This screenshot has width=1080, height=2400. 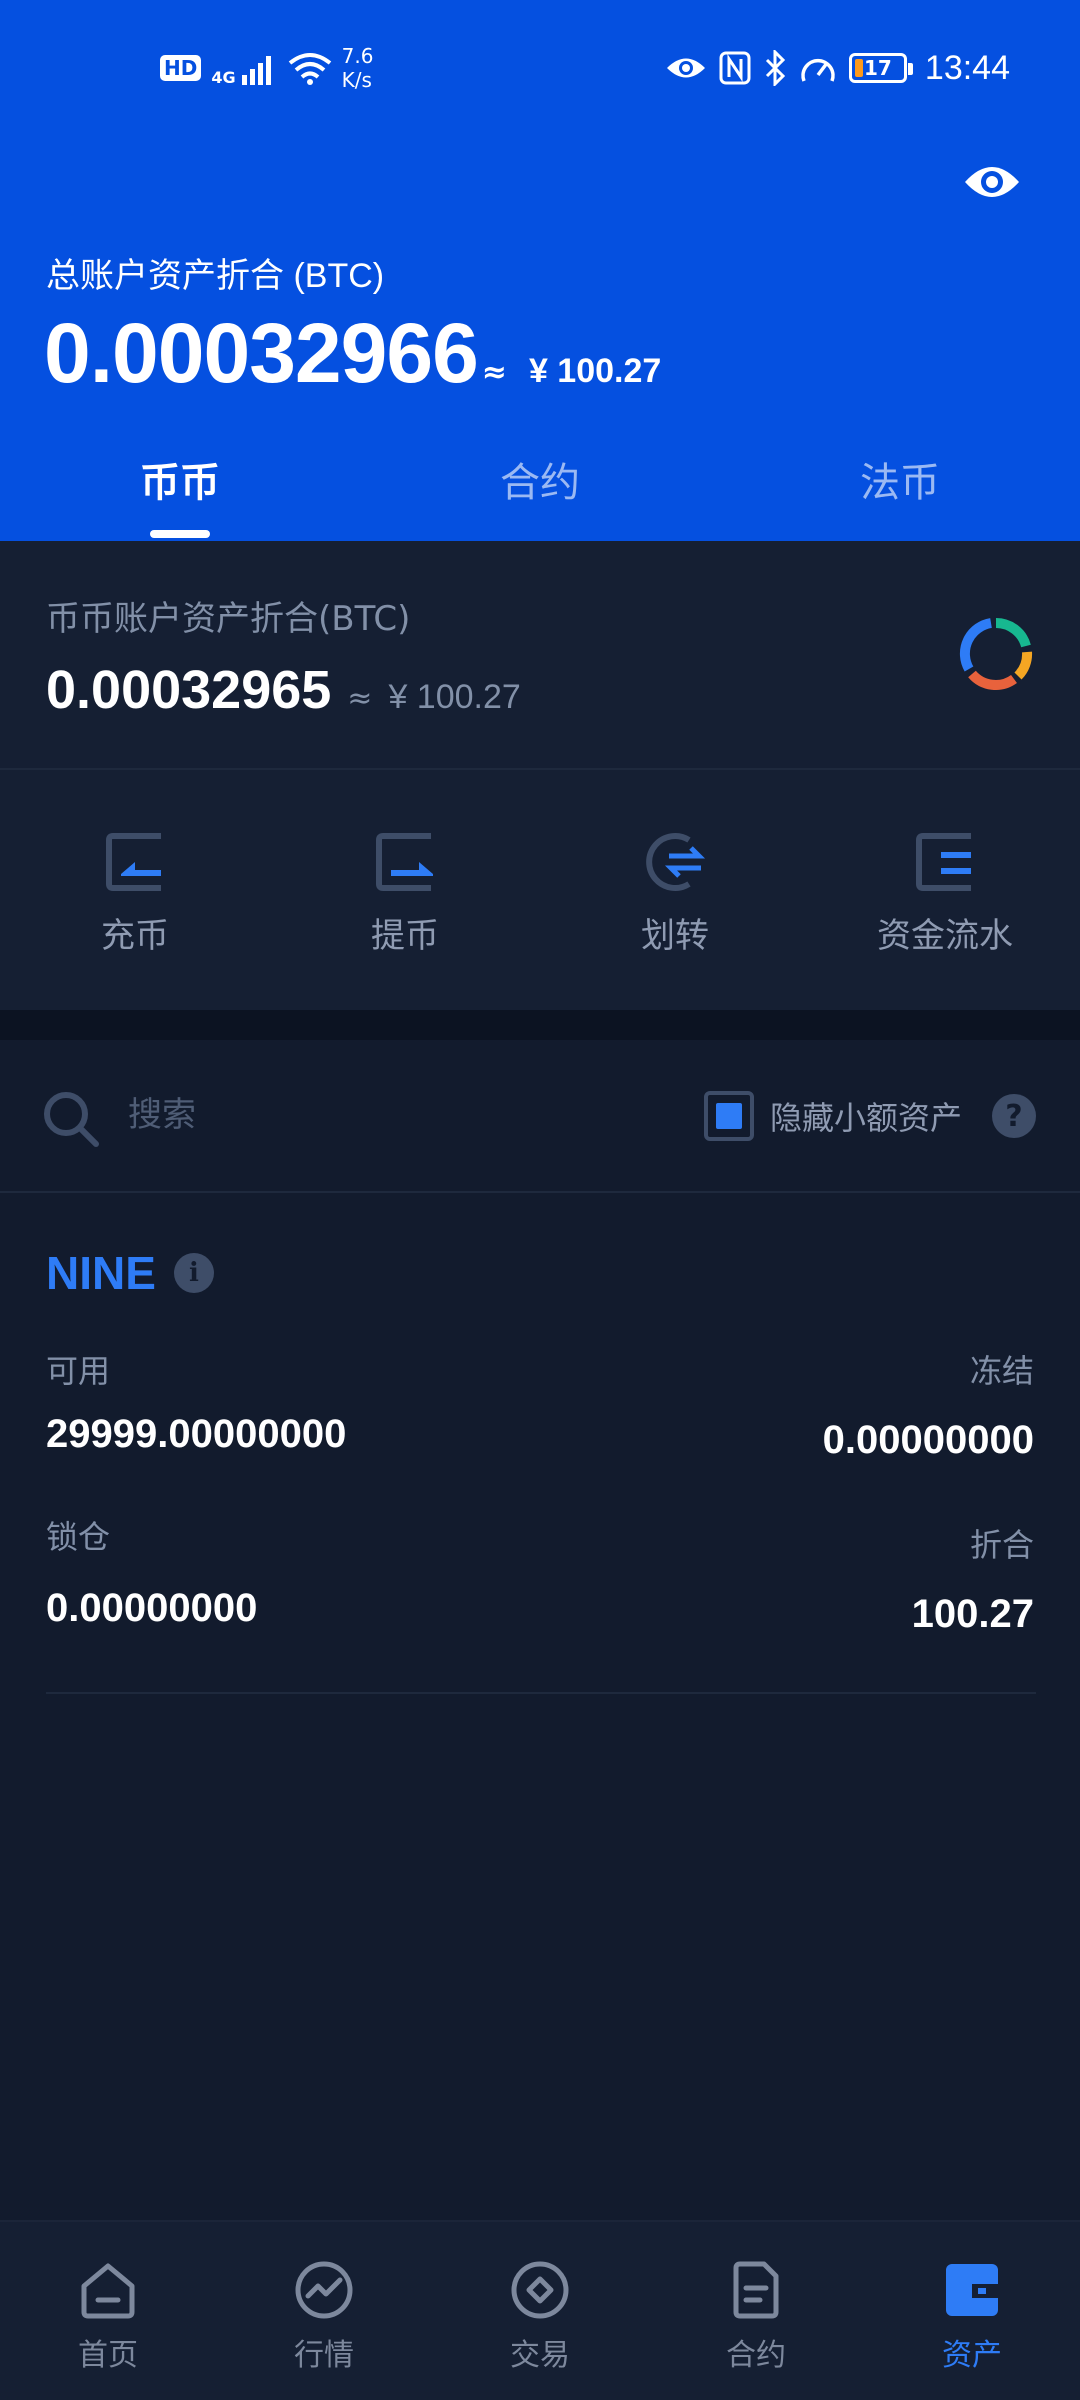 I want to click on tab-active-indicator, so click(x=180, y=534).